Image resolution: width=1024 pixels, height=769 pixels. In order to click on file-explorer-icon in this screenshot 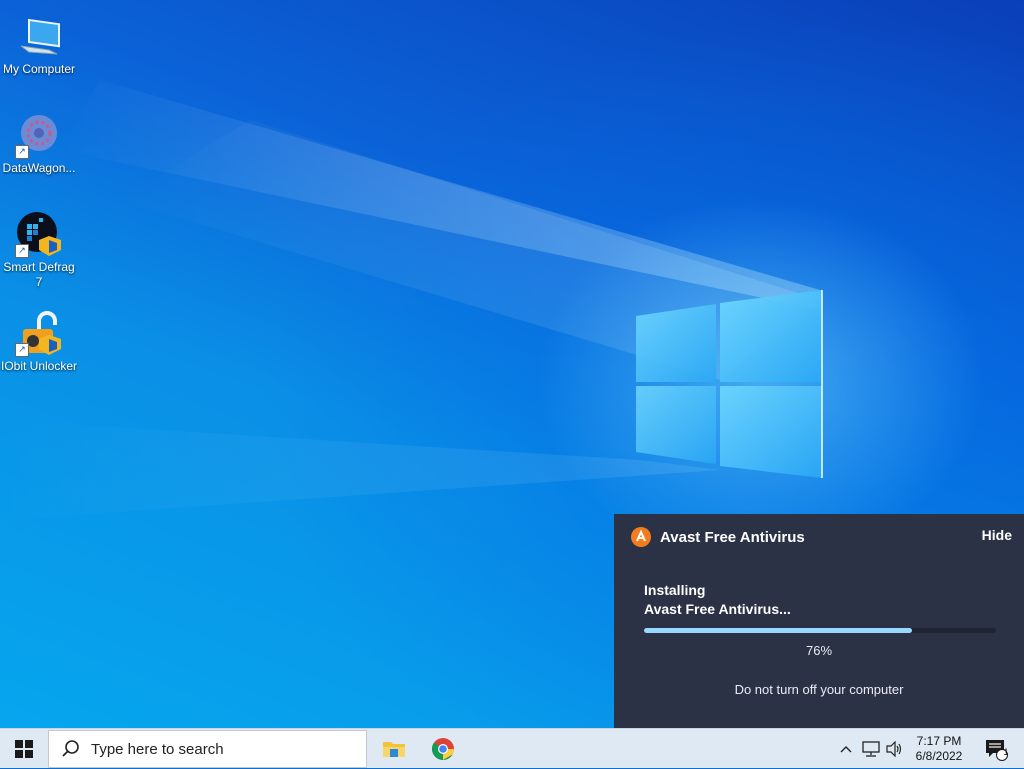, I will do `click(394, 749)`.